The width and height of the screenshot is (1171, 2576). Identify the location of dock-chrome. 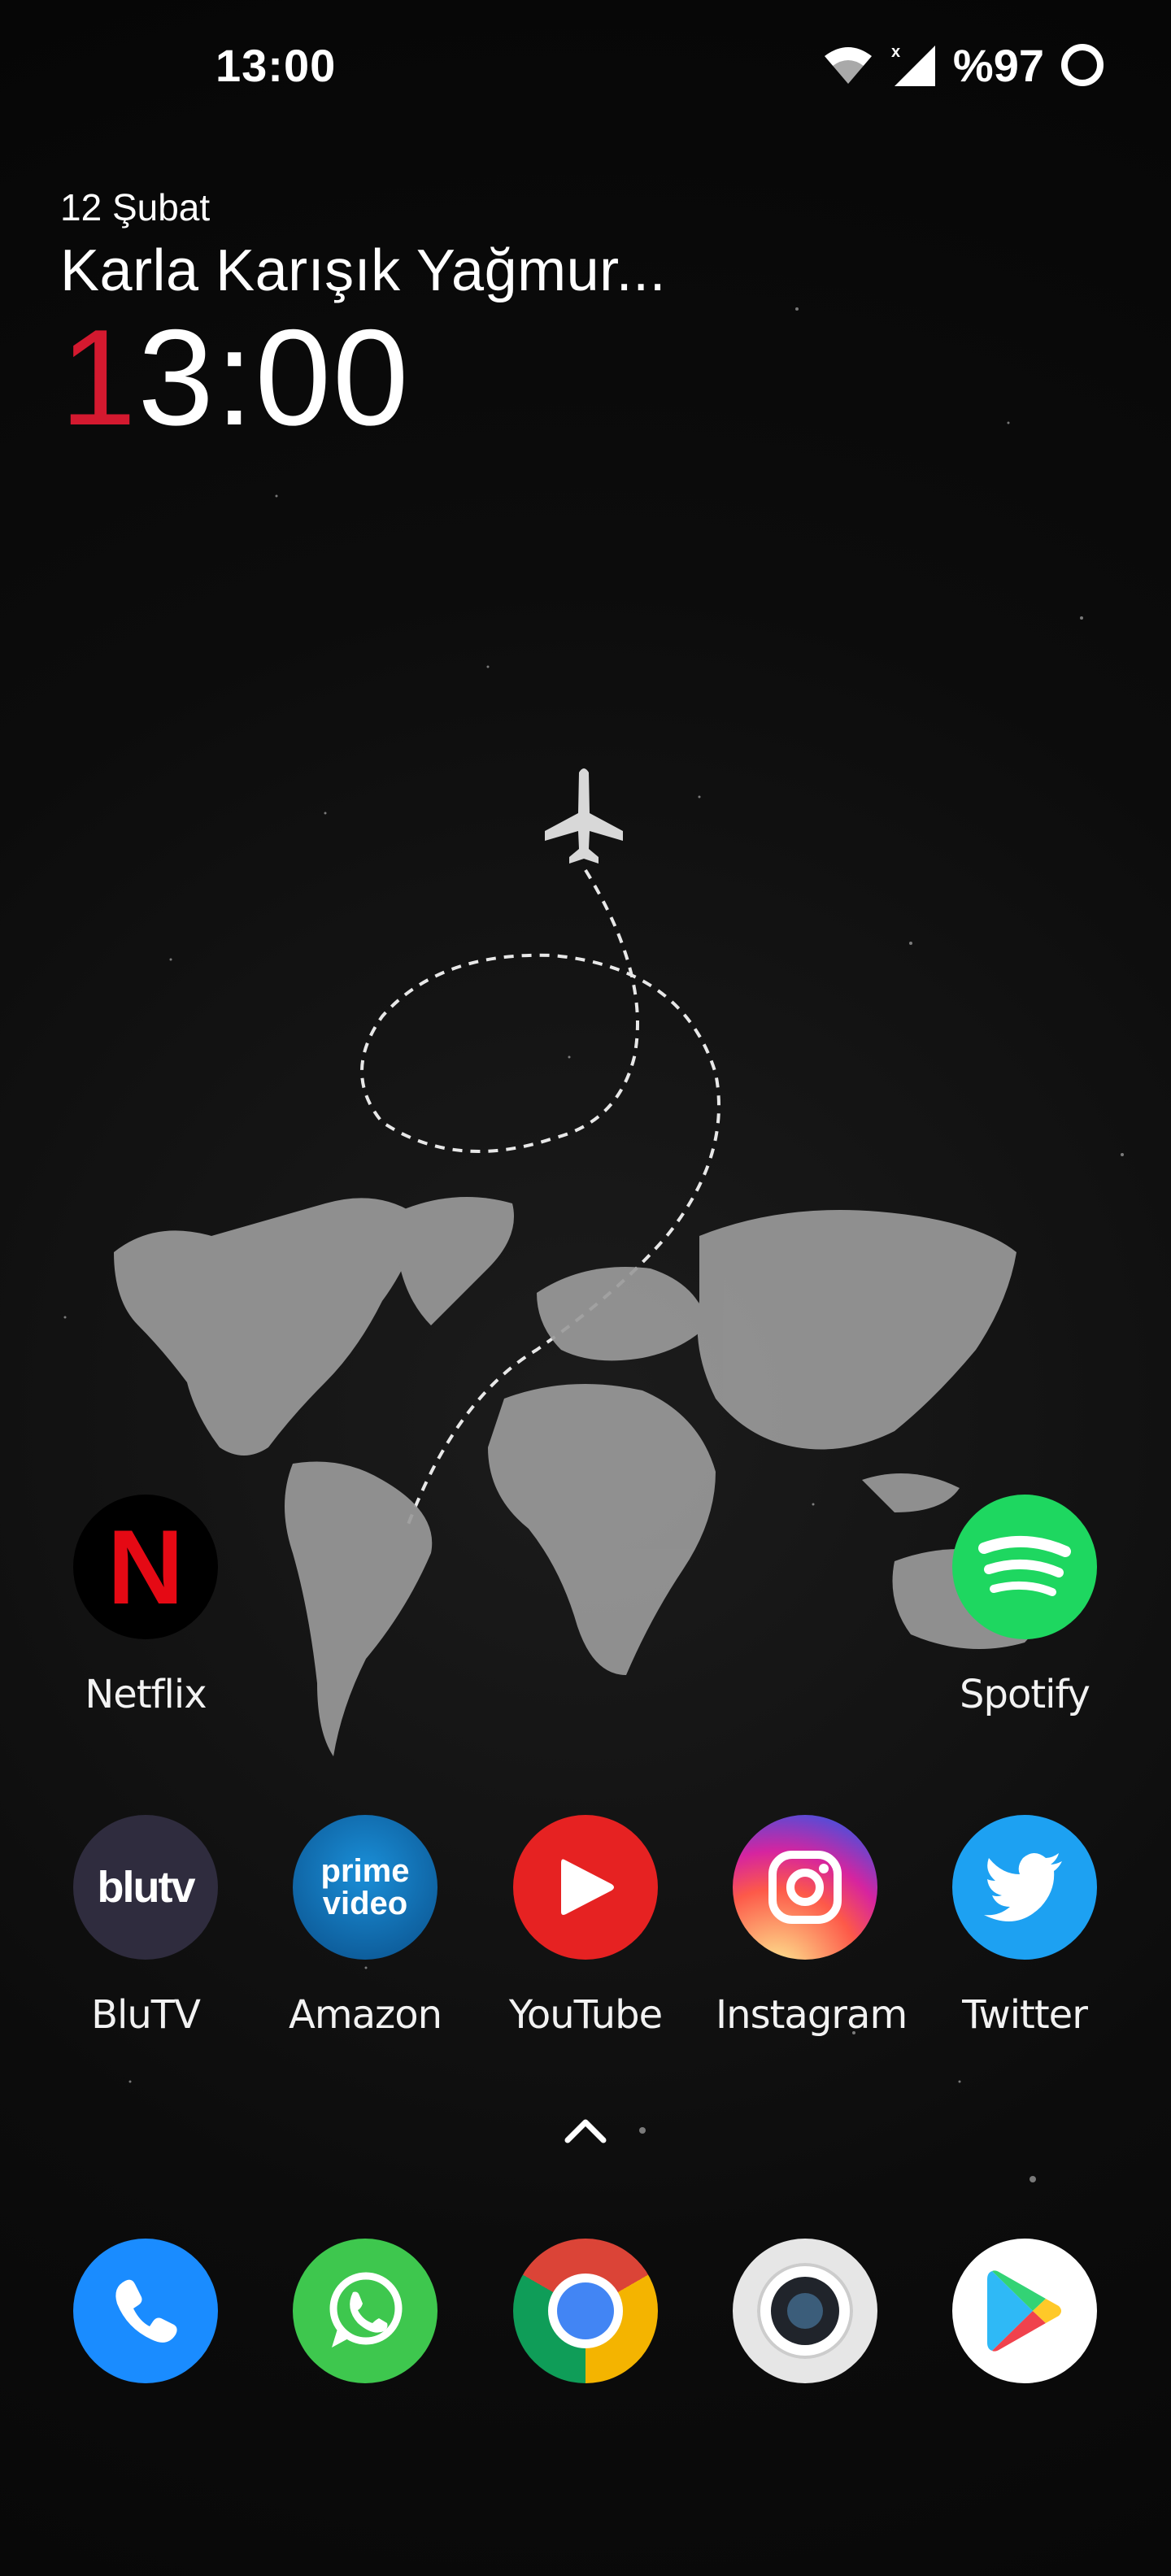
(585, 2311).